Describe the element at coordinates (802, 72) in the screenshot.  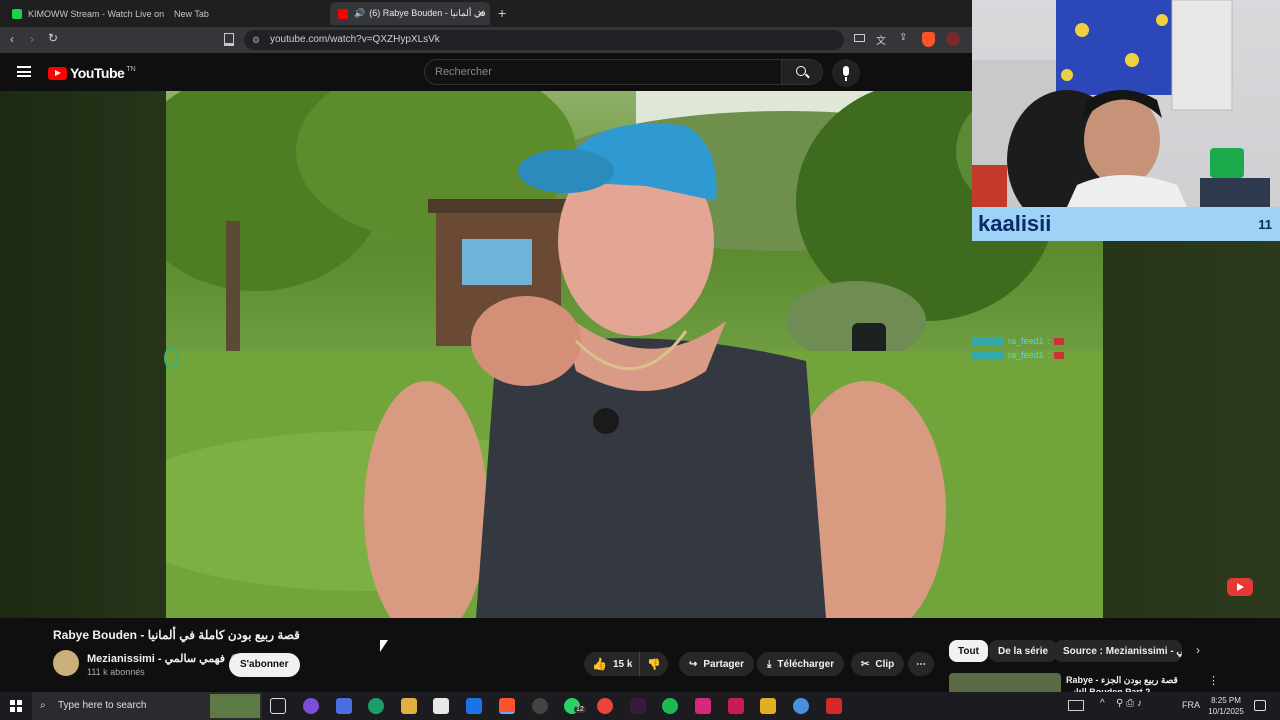
I see `search-button` at that location.